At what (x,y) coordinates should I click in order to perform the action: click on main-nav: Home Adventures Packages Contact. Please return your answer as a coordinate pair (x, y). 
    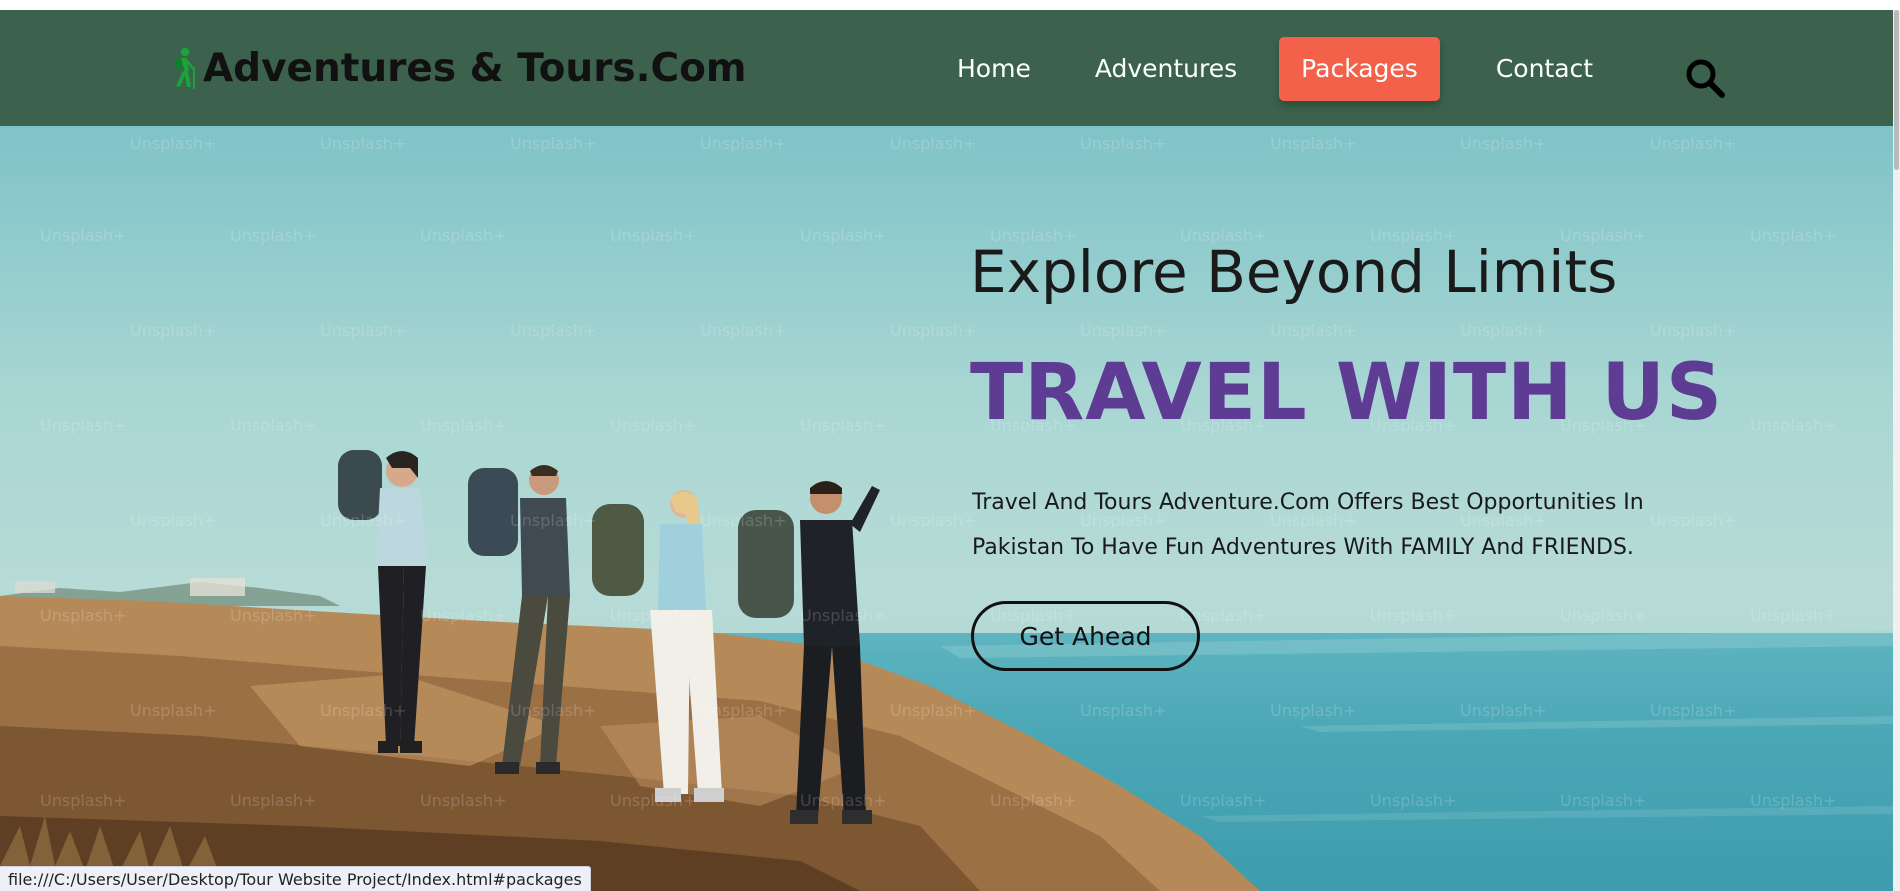
    Looking at the image, I should click on (1275, 69).